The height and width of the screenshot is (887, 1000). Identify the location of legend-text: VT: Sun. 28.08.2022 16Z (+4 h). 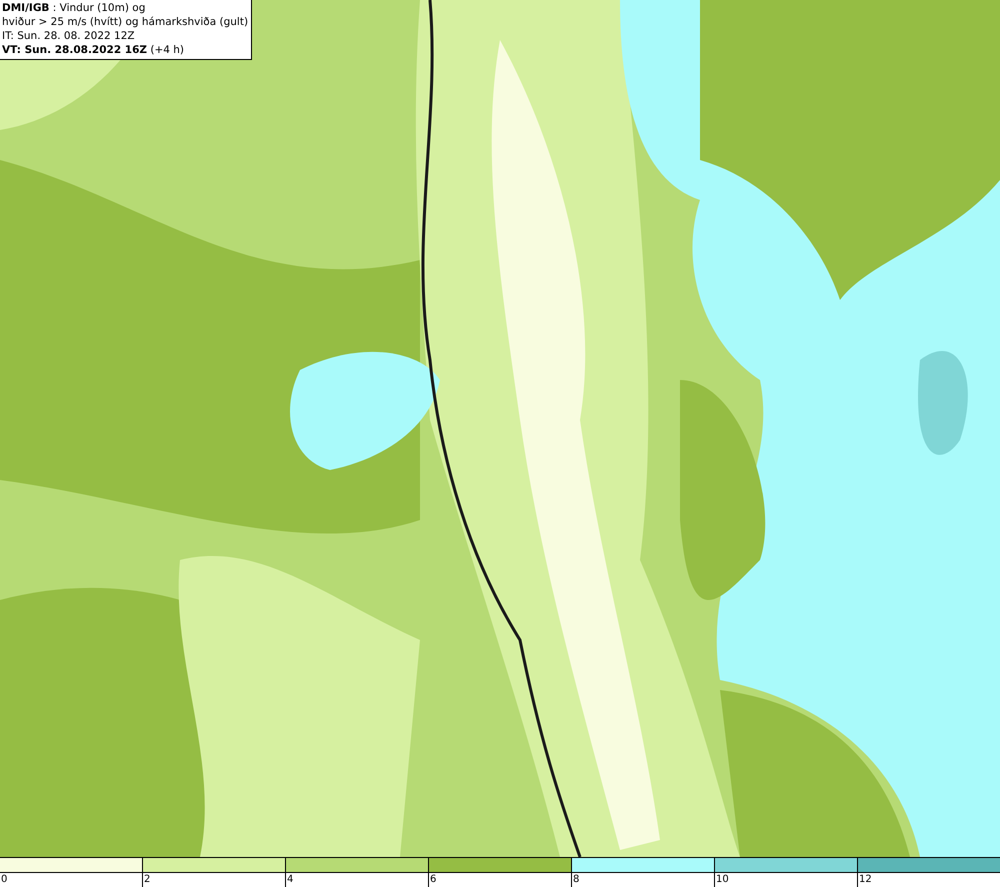
(94, 50).